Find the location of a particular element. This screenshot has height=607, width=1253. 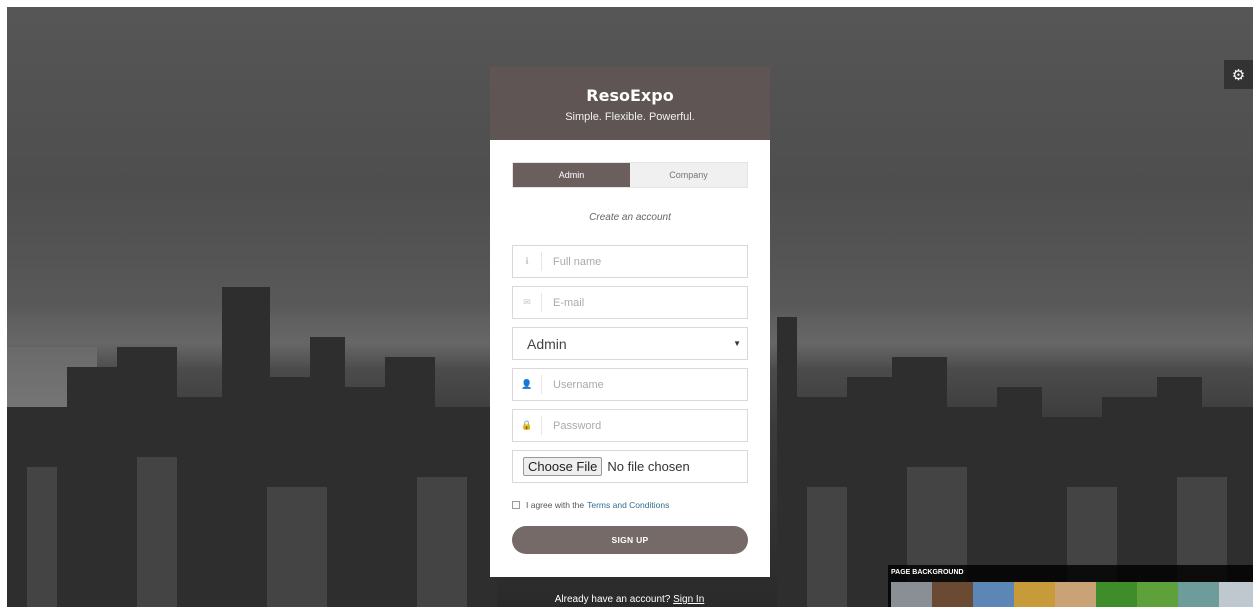

background-thumbnails is located at coordinates (1072, 594).